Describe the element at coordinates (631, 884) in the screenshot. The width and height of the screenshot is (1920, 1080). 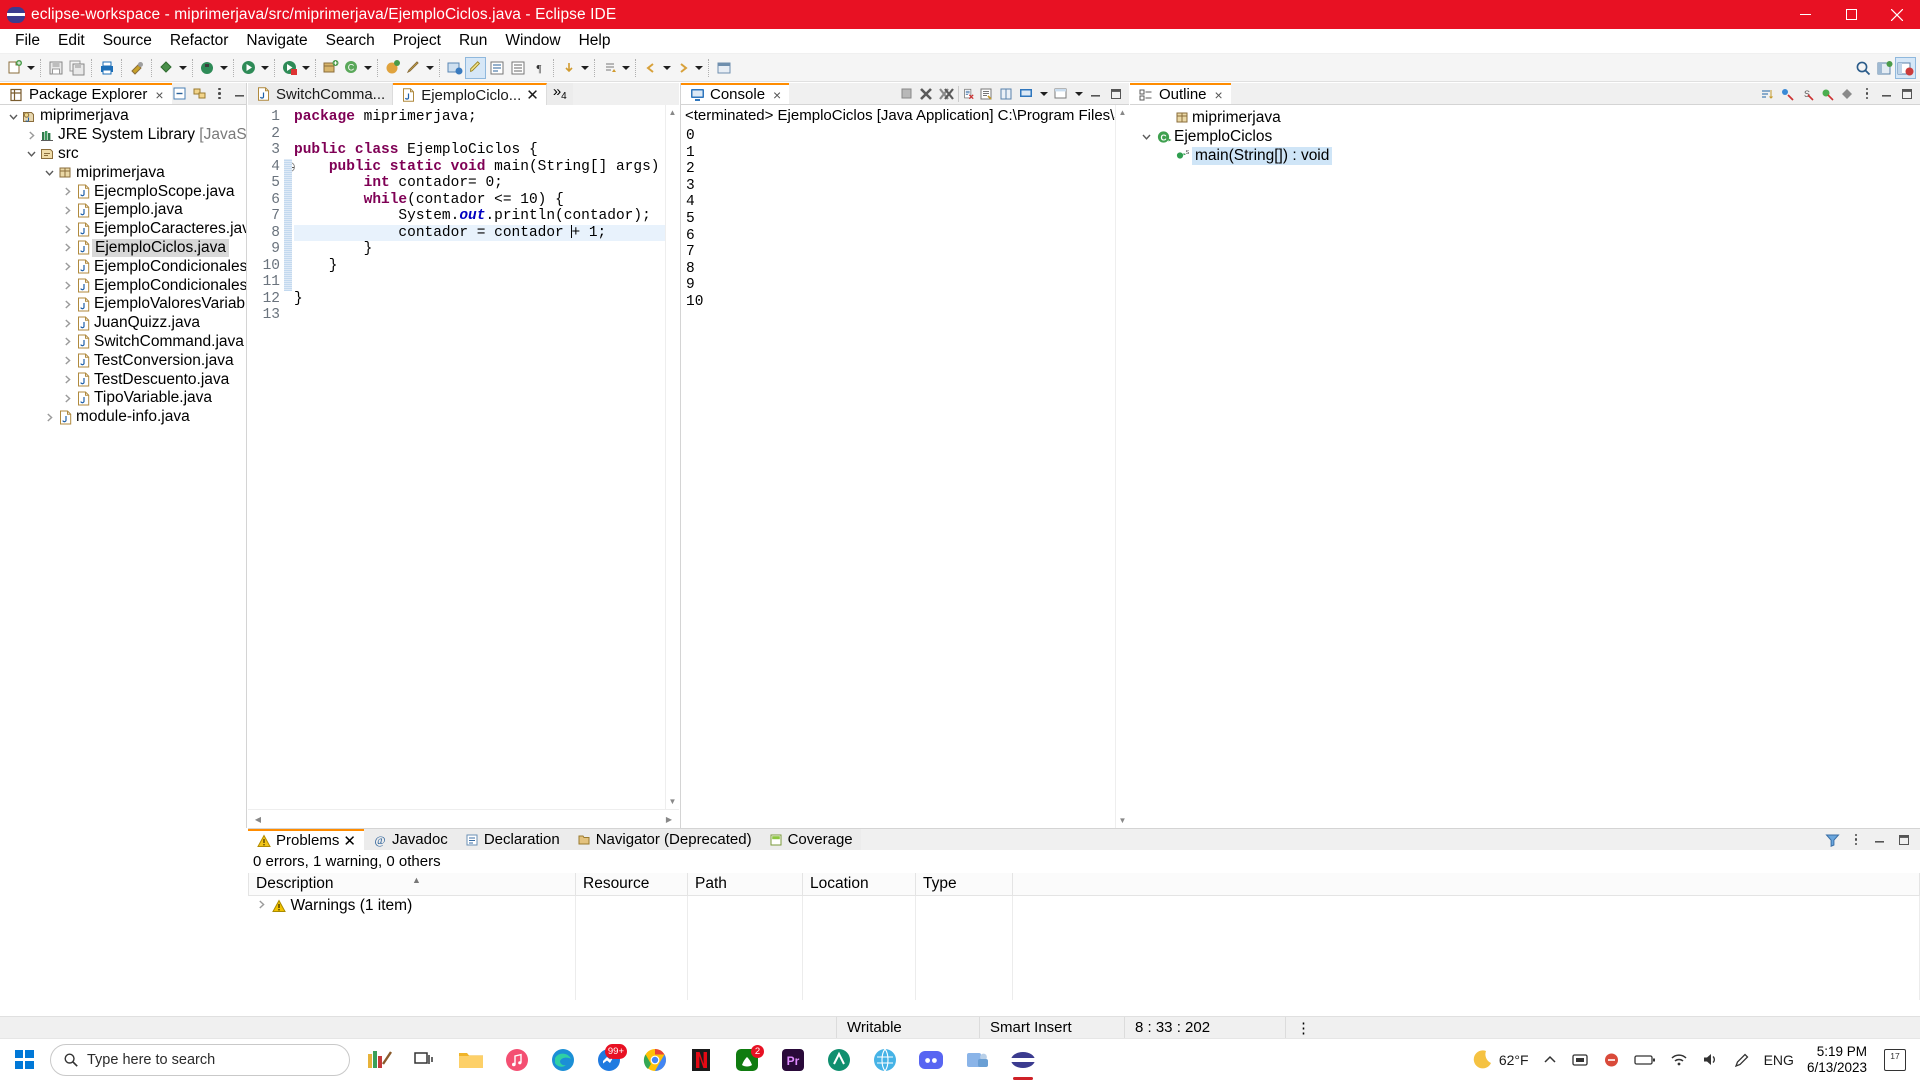
I see `column-resource: Resource` at that location.